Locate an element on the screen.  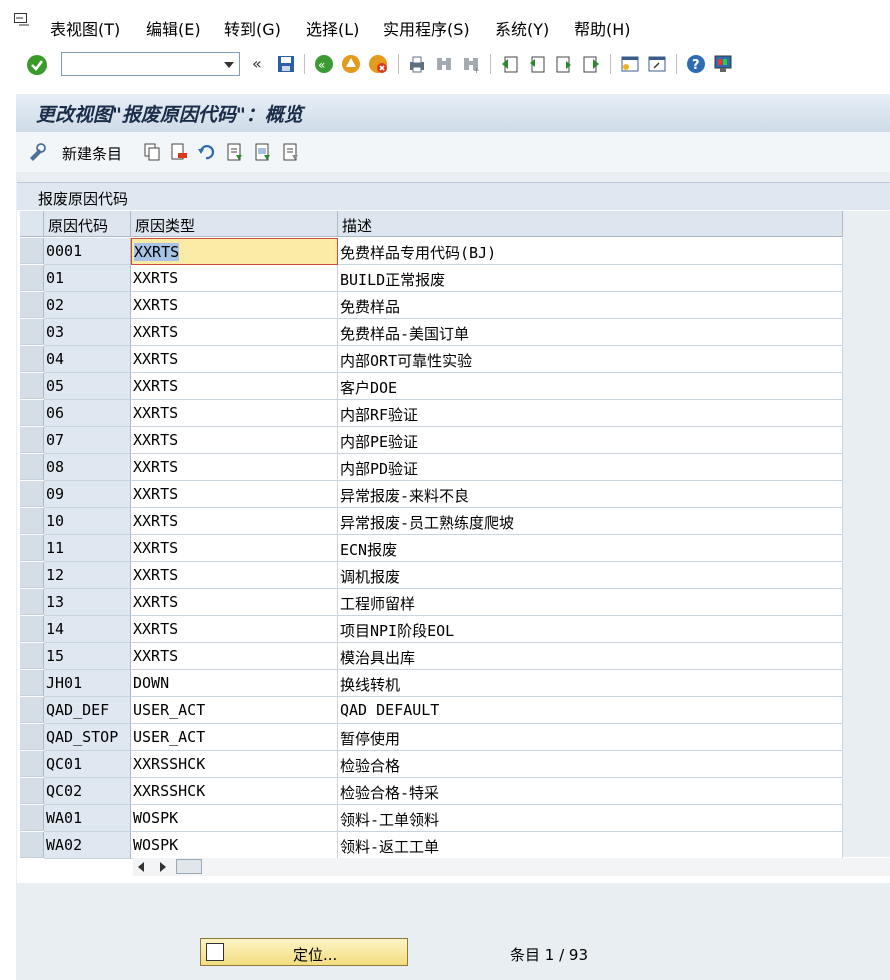
description-field: 暂停使用 is located at coordinates (590, 737).